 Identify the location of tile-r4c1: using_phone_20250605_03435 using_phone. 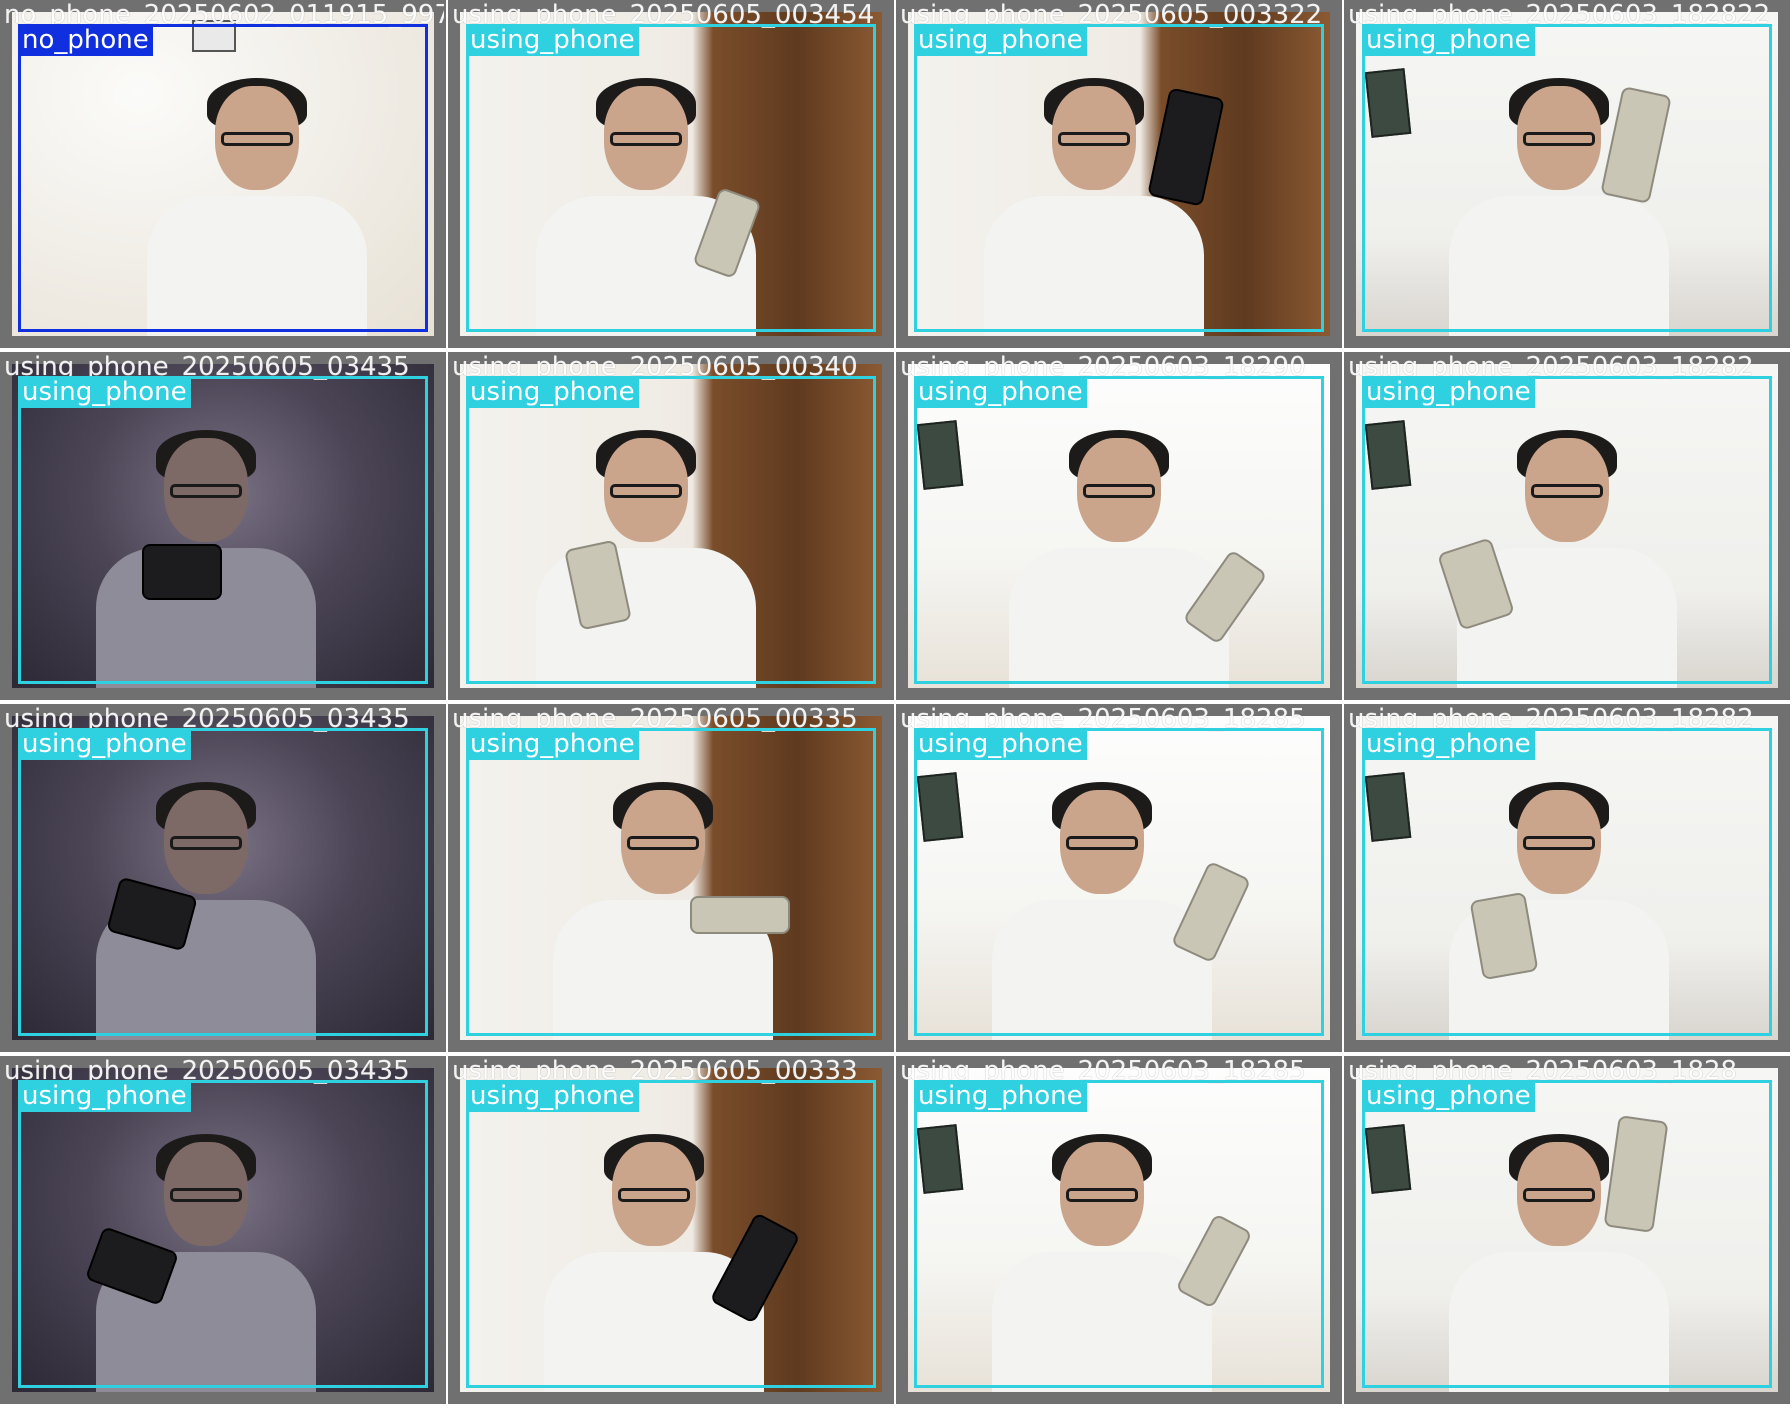
(223, 1230).